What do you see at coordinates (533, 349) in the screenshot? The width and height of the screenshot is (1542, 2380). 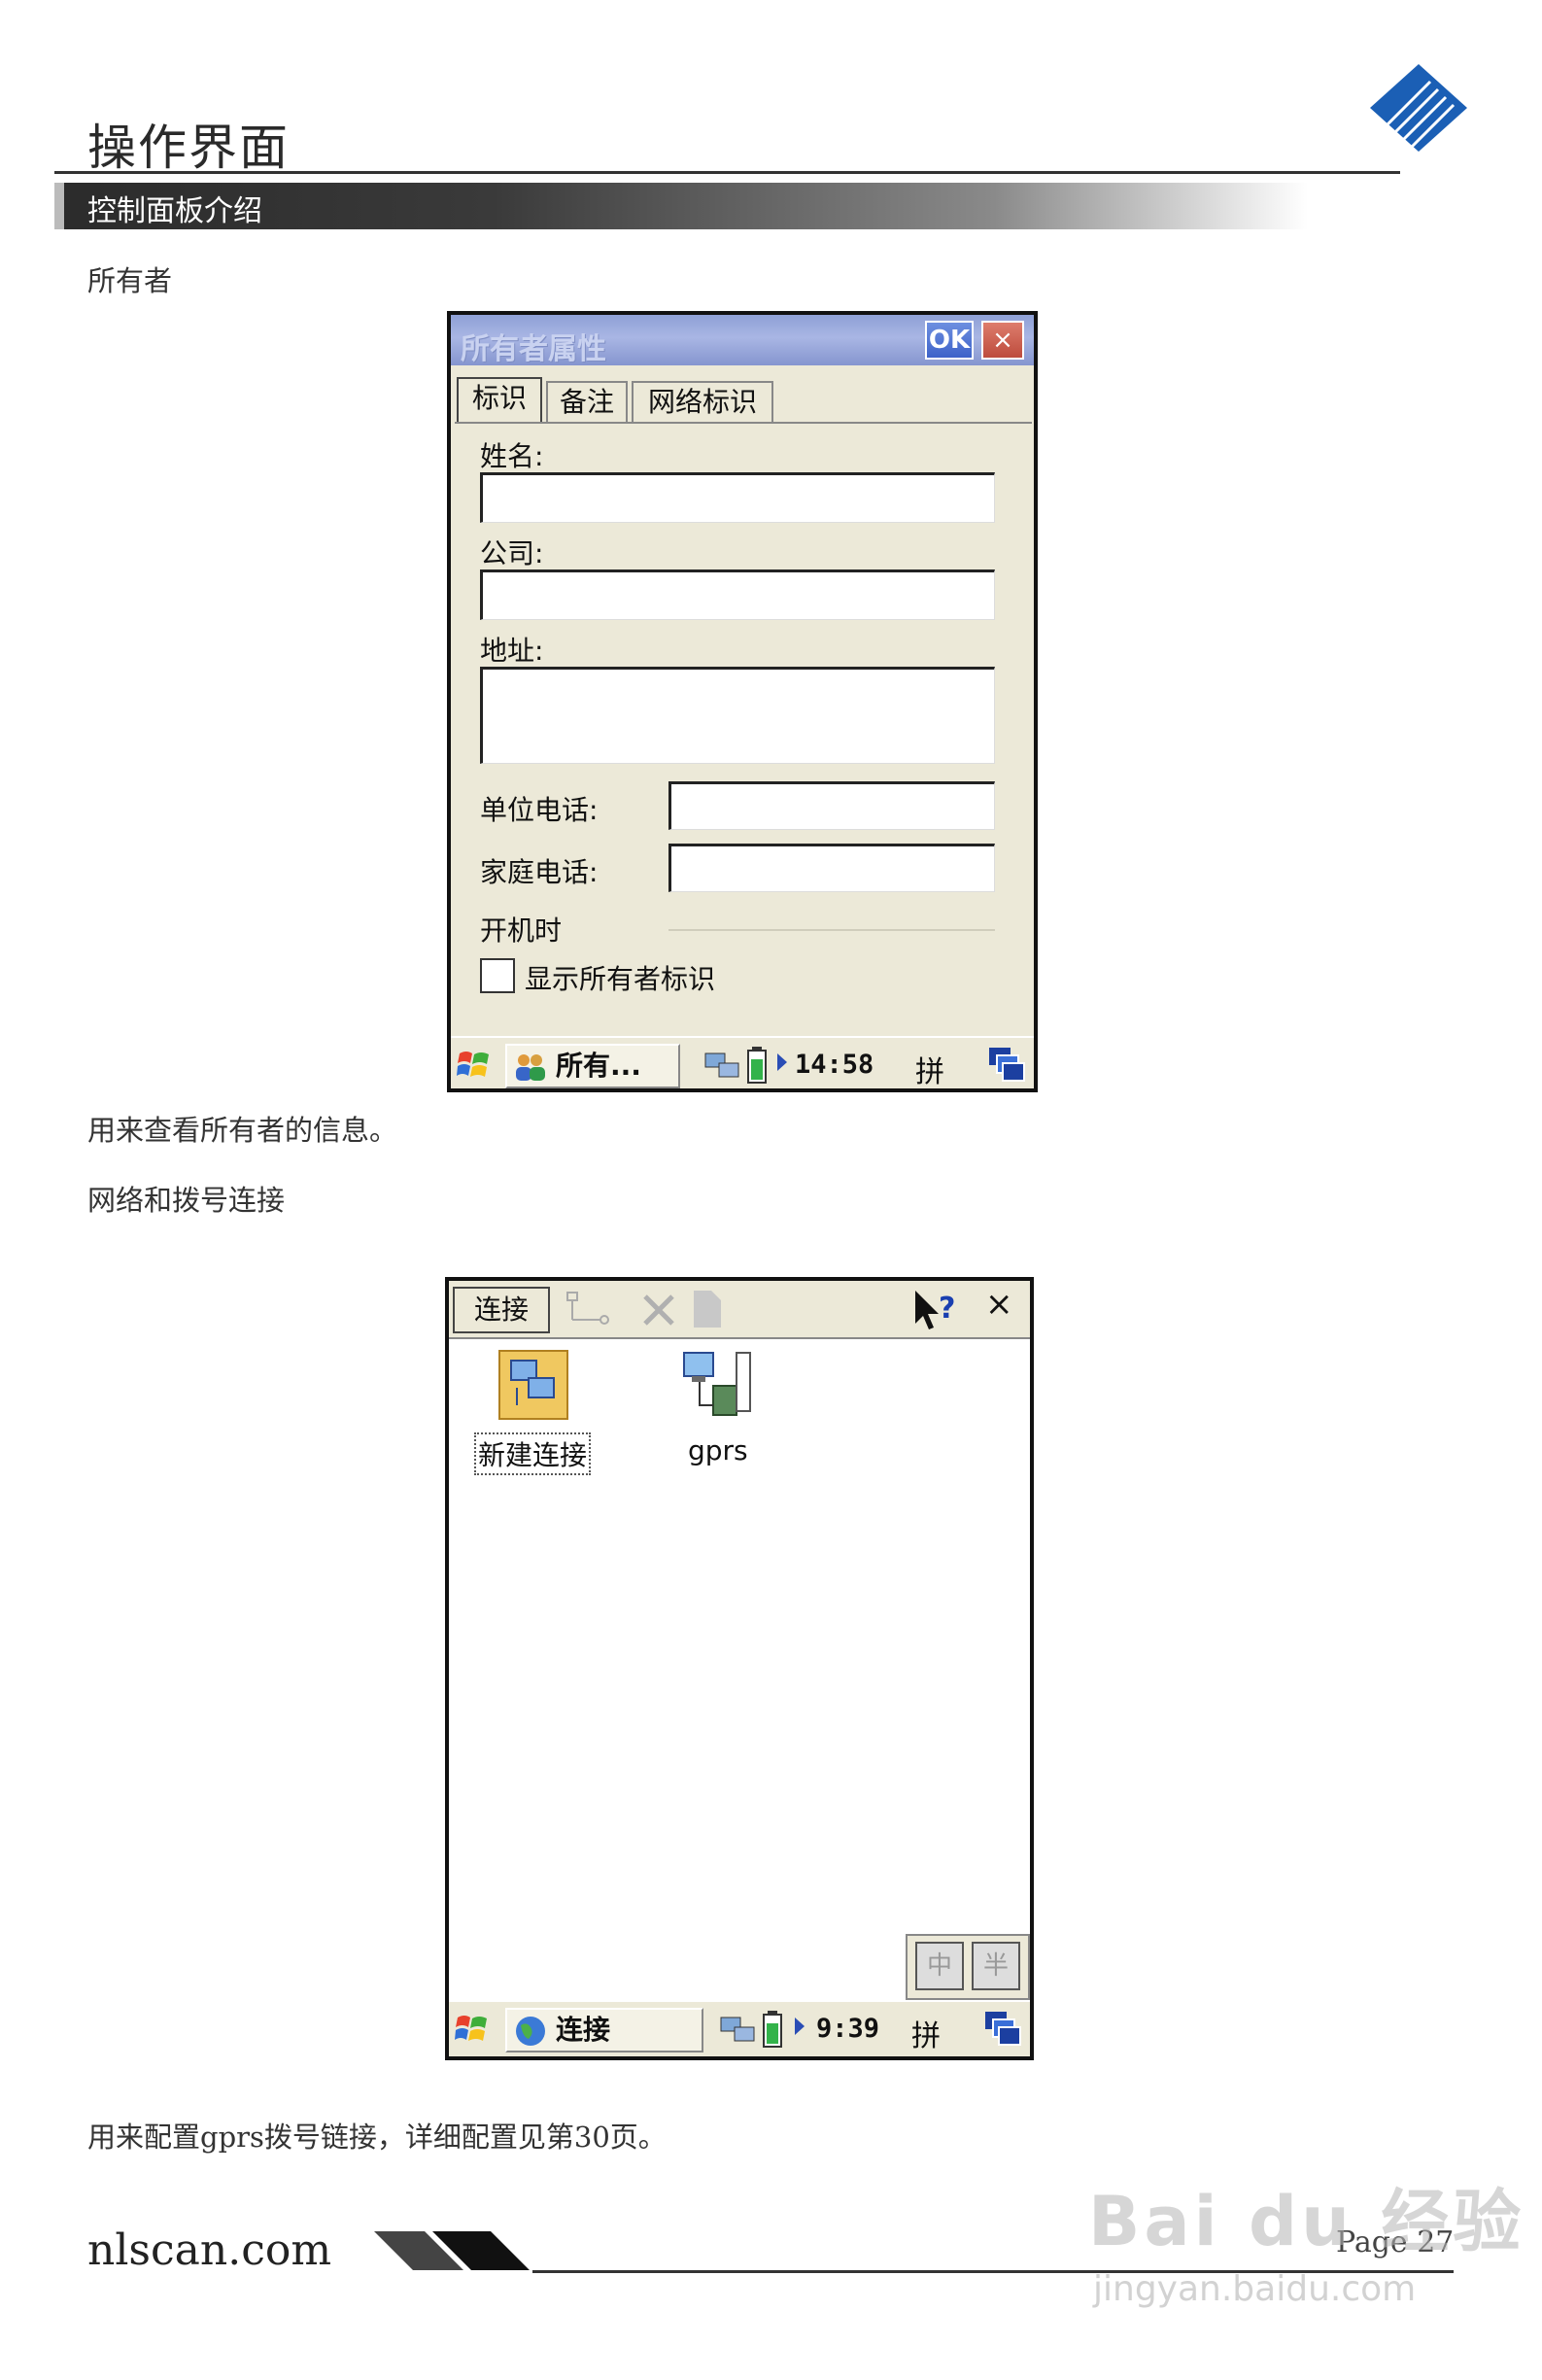 I see `owner-window-title: 所有者属性` at bounding box center [533, 349].